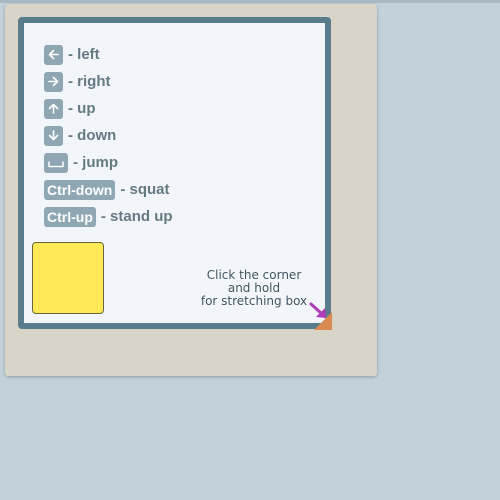 The image size is (500, 500). Describe the element at coordinates (53, 54) in the screenshot. I see `arrow-left-icon` at that location.